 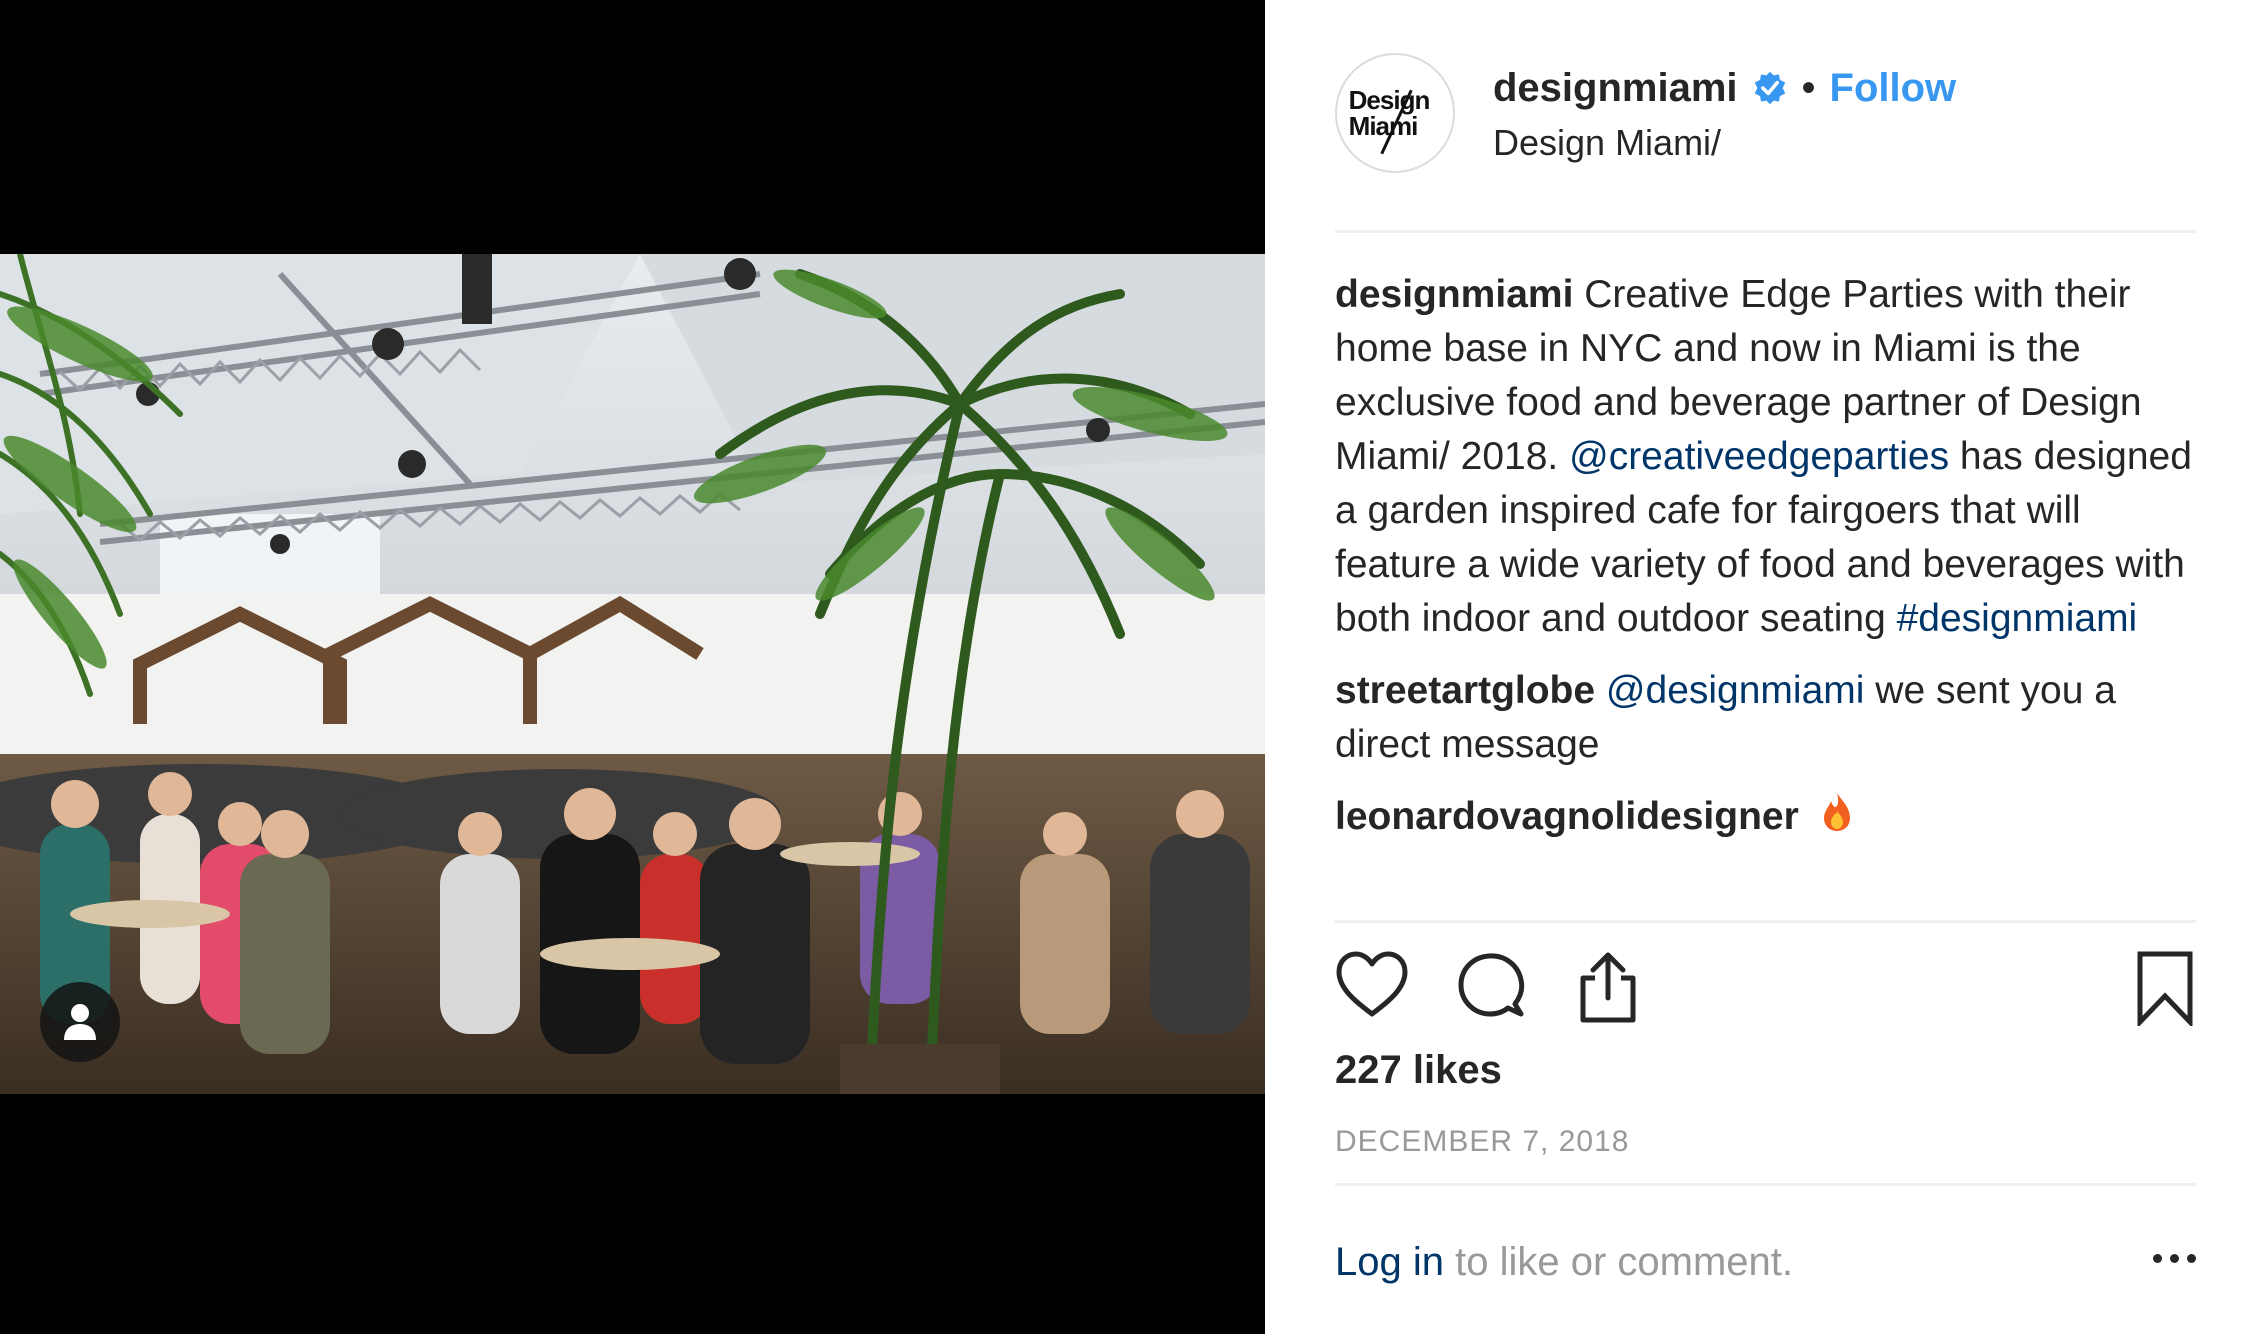 I want to click on comment-username: leonardovagnolidesigner, so click(x=1567, y=816).